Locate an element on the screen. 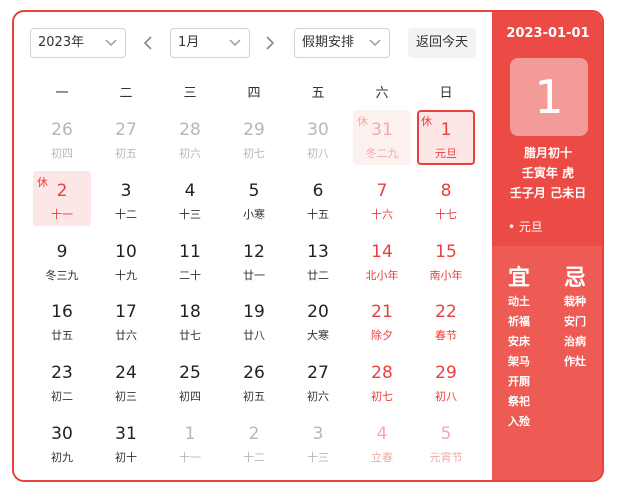 The height and width of the screenshot is (492, 618). day-number: 30 is located at coordinates (62, 433).